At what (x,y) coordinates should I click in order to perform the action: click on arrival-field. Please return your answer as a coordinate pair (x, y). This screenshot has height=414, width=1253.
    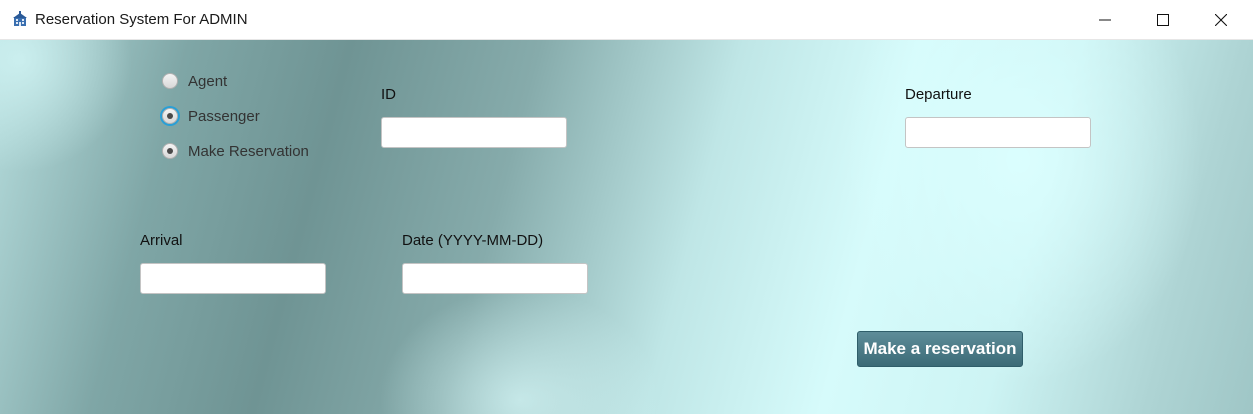
    Looking at the image, I should click on (233, 278).